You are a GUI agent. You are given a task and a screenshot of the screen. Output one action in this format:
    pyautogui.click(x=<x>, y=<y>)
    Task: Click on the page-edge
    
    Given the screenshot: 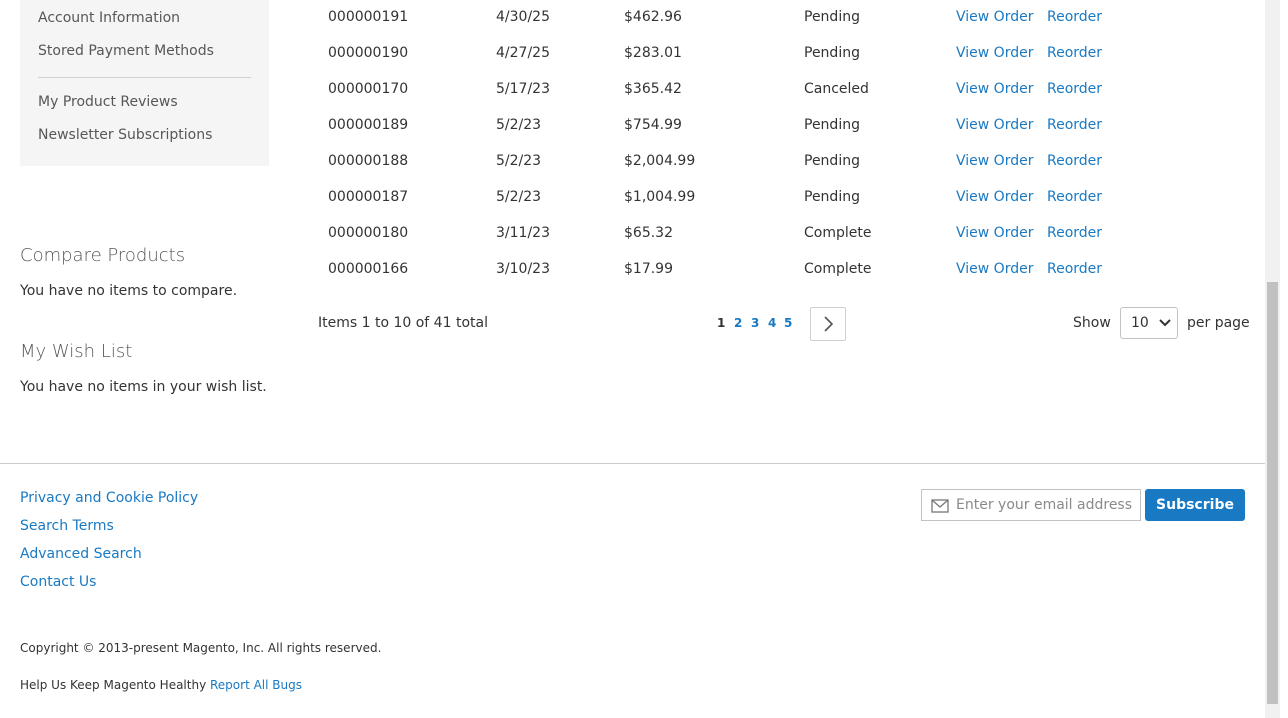 What is the action you would take?
    pyautogui.click(x=1284, y=359)
    